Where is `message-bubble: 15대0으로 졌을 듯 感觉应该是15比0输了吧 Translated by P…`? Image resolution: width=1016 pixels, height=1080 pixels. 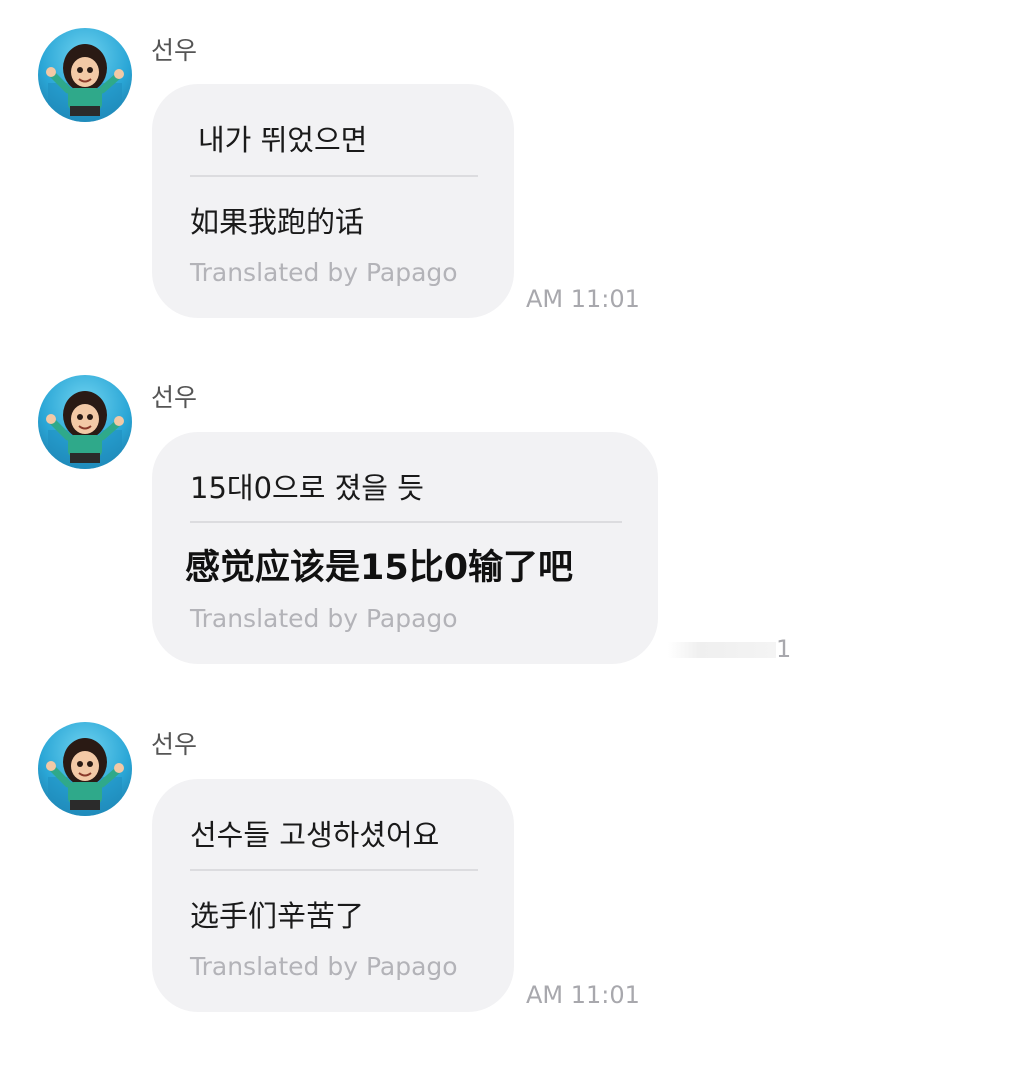
message-bubble: 15대0으로 졌을 듯 感觉应该是15比0输了吧 Translated by P… is located at coordinates (405, 548).